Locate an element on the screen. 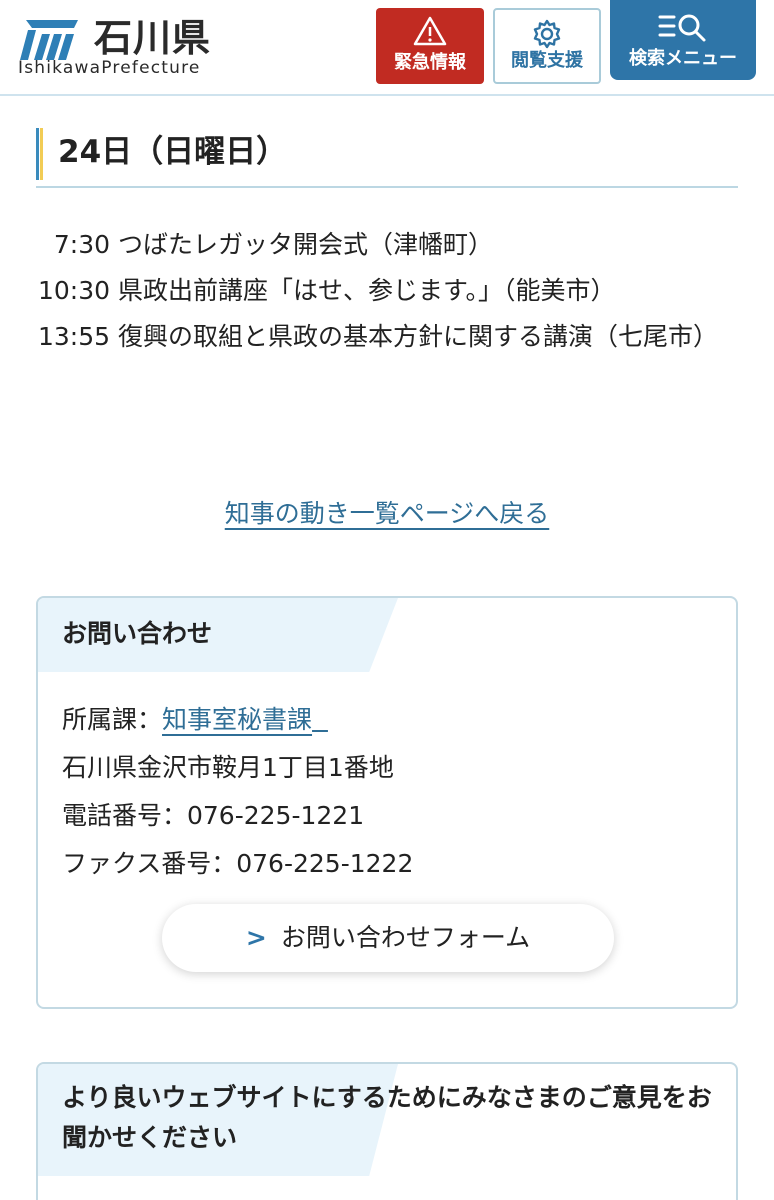 The width and height of the screenshot is (774, 1200). emergency-info-button: 緊急情報 is located at coordinates (430, 46).